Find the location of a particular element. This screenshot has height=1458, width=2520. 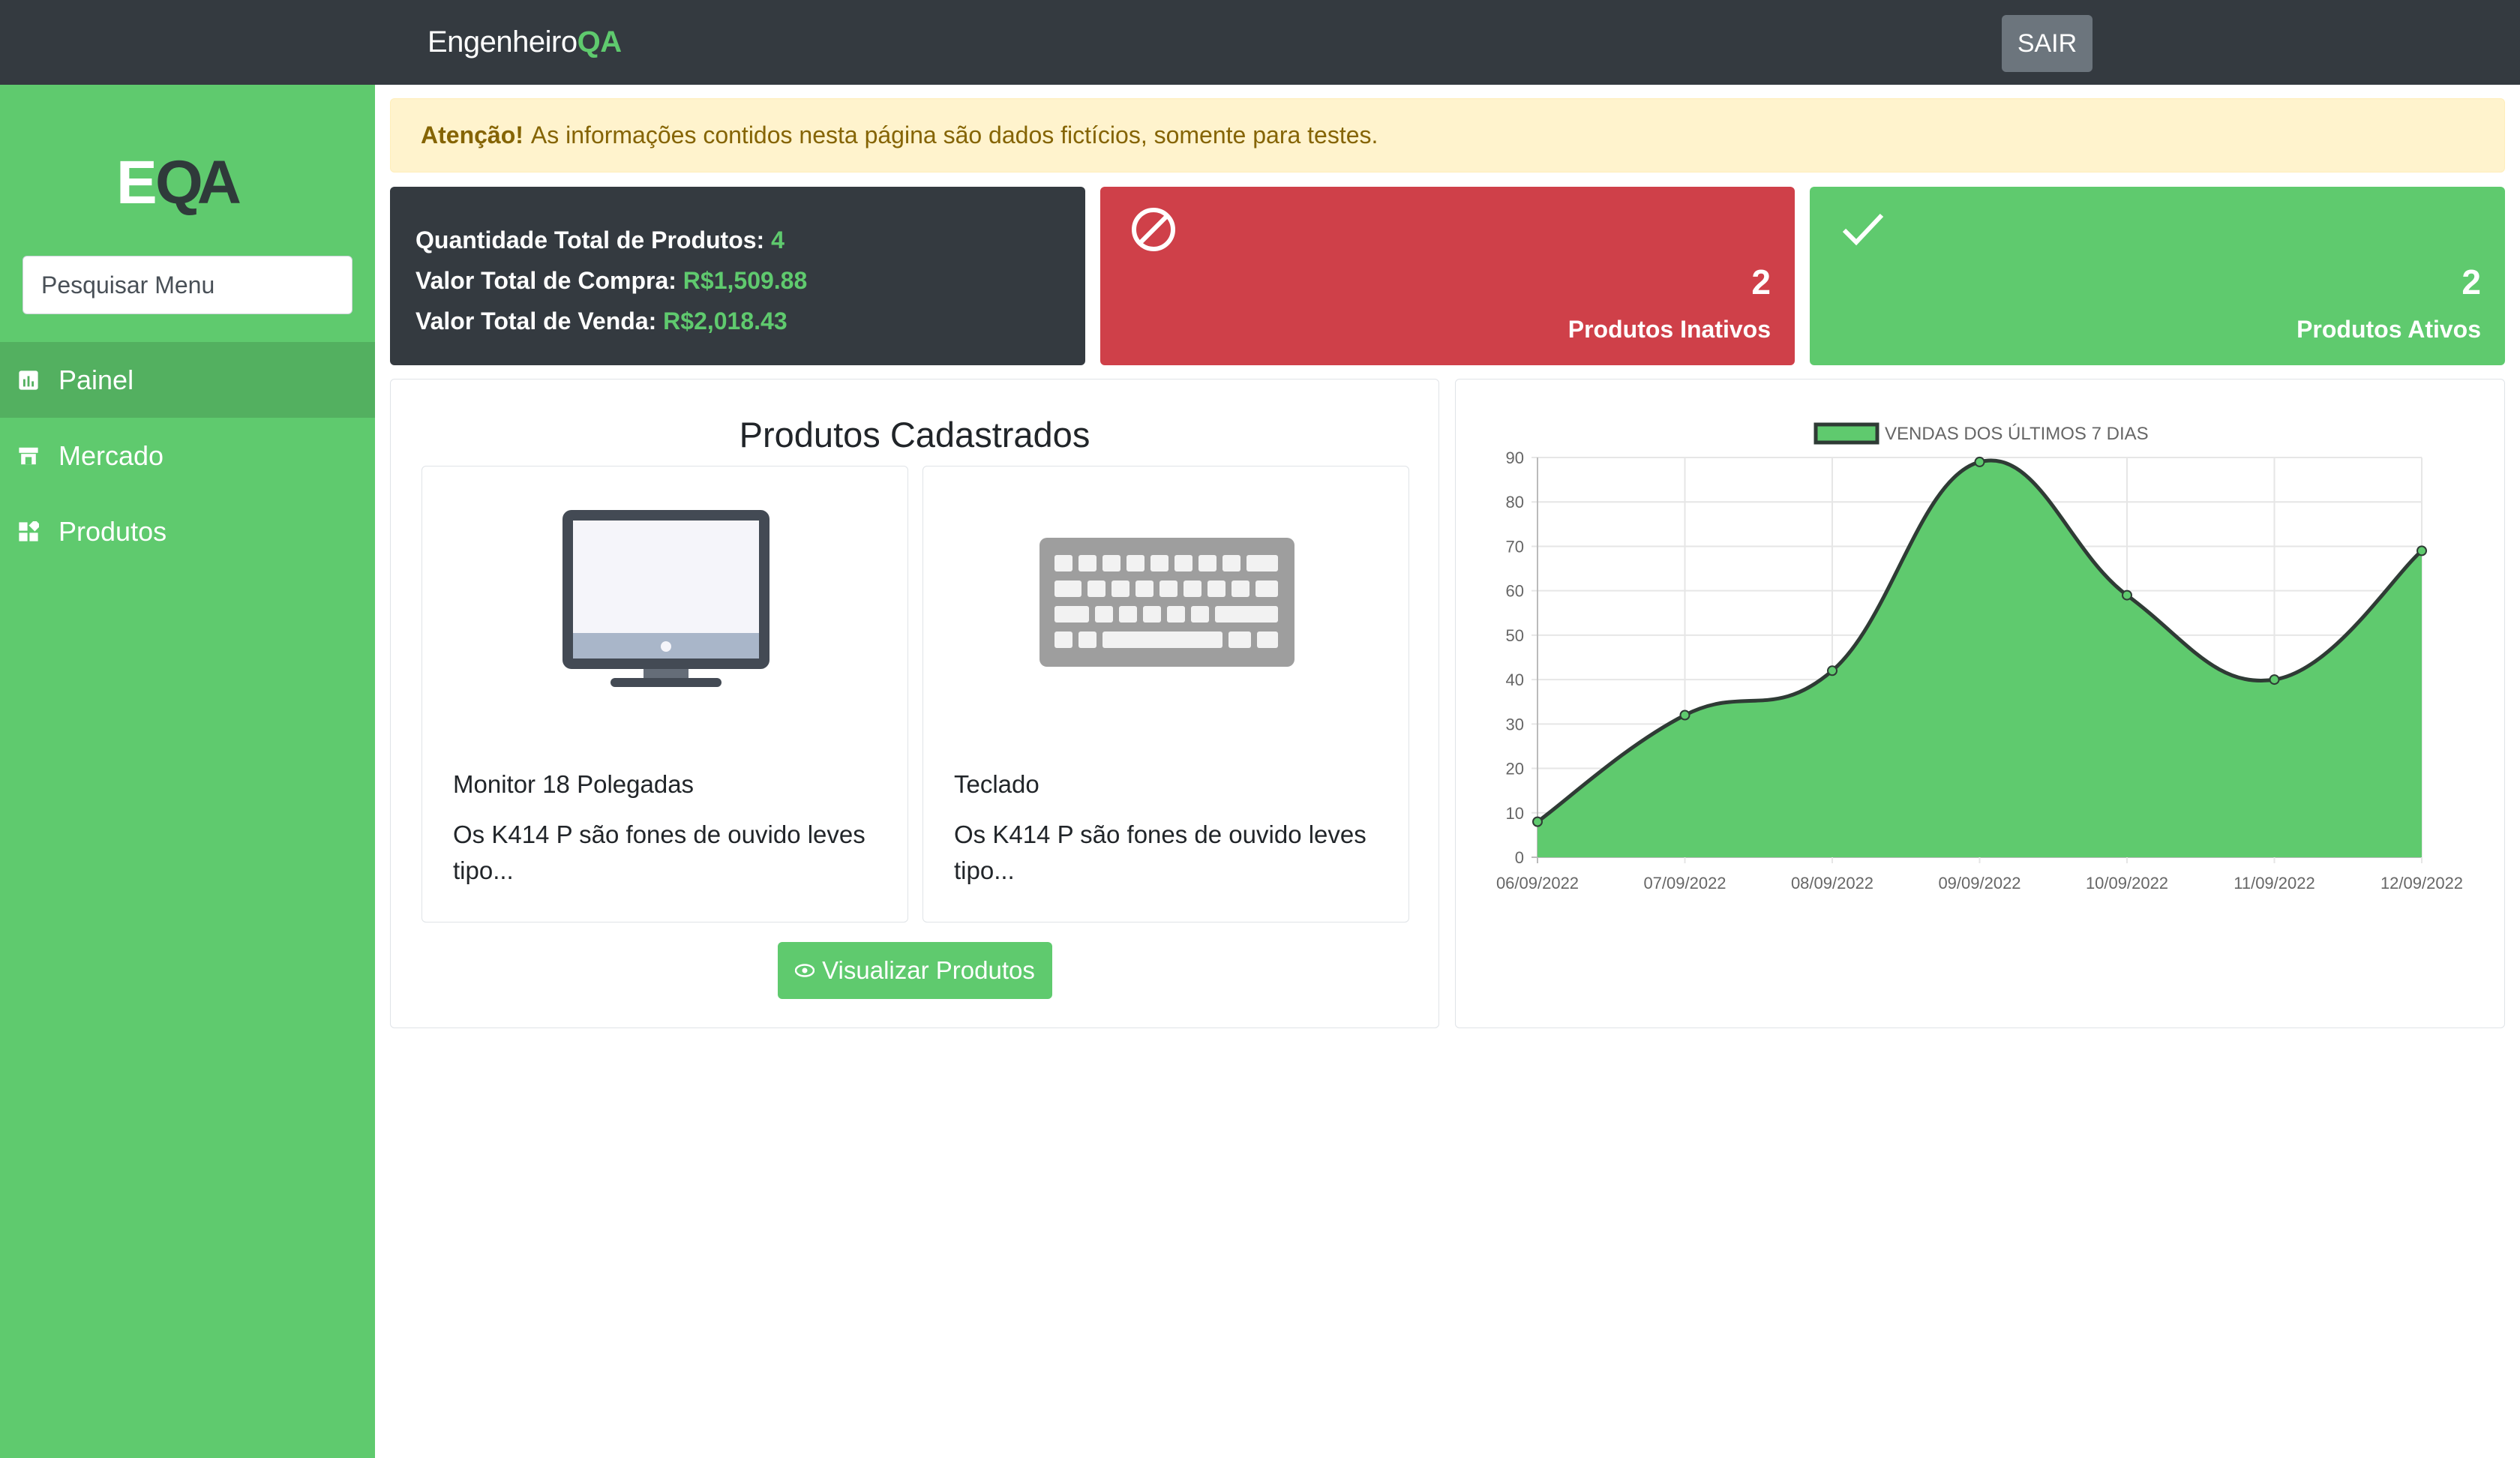

total-products-value: 4 is located at coordinates (777, 240).